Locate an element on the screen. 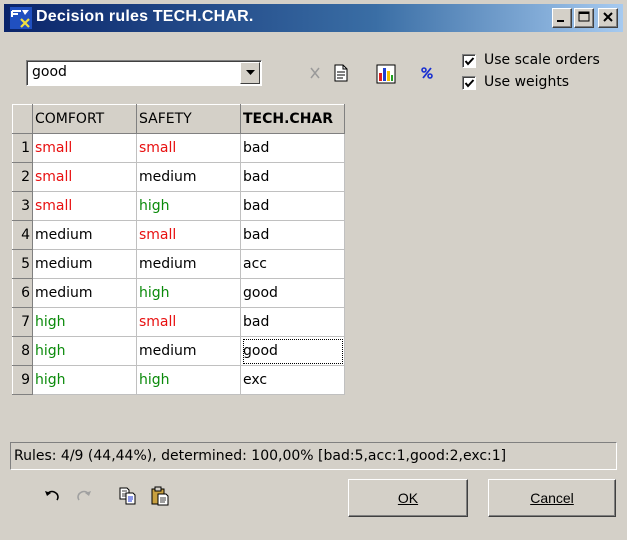 This screenshot has width=627, height=540. table-row: 2 small medium bad is located at coordinates (178, 177).